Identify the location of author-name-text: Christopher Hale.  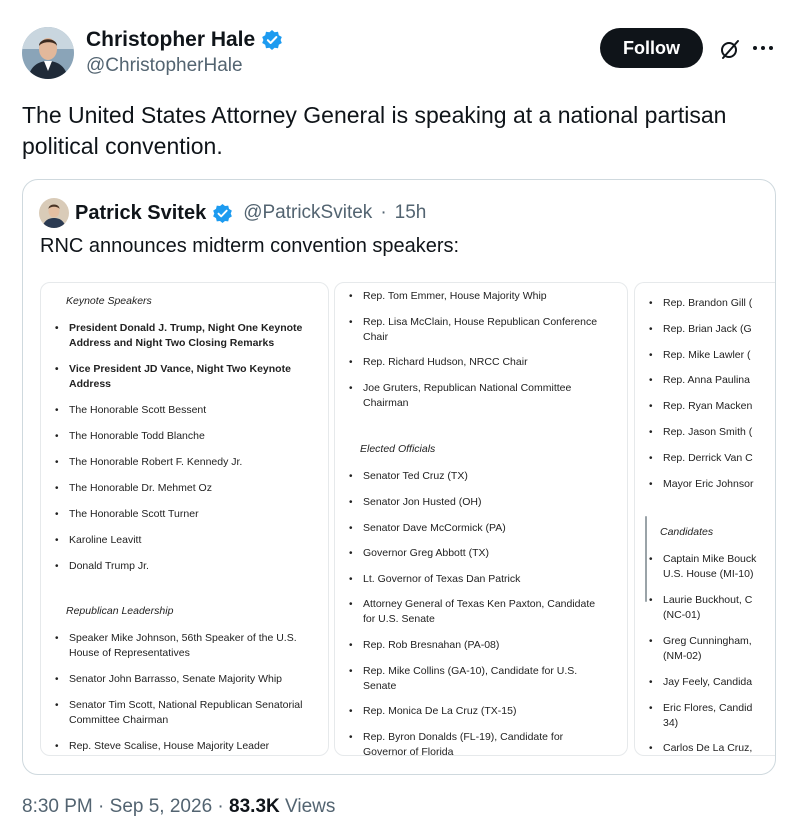
(170, 40).